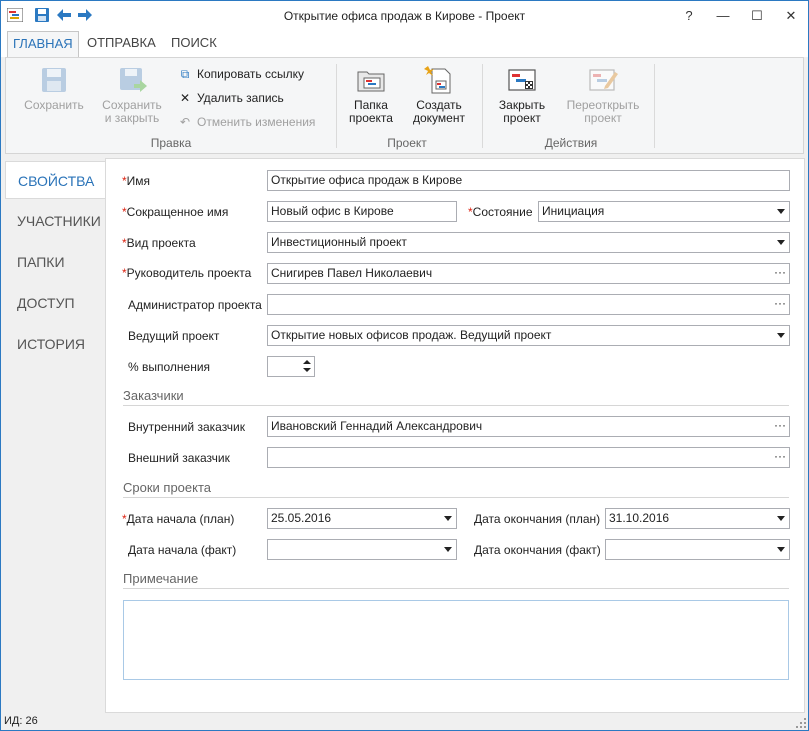 This screenshot has height=731, width=809. I want to click on ribbon-tab-bar: ГЛАВНАЯ ОТПРАВКА ПОИСК, so click(404, 44).